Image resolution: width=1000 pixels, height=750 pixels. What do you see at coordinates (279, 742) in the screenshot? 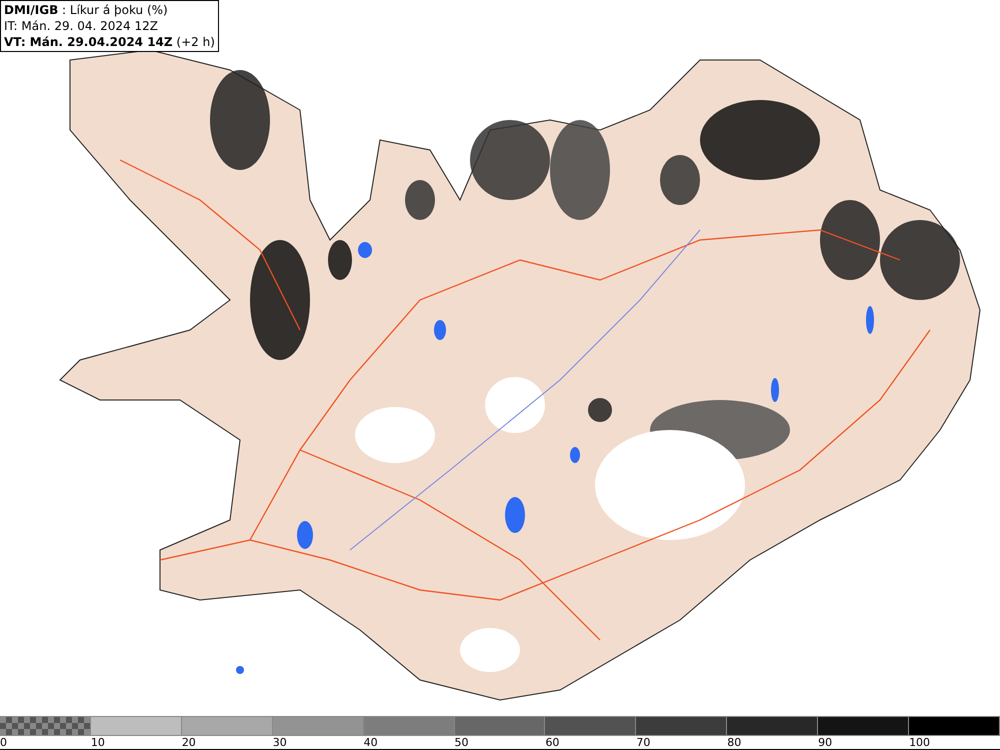
I see `legend-label: 30` at bounding box center [279, 742].